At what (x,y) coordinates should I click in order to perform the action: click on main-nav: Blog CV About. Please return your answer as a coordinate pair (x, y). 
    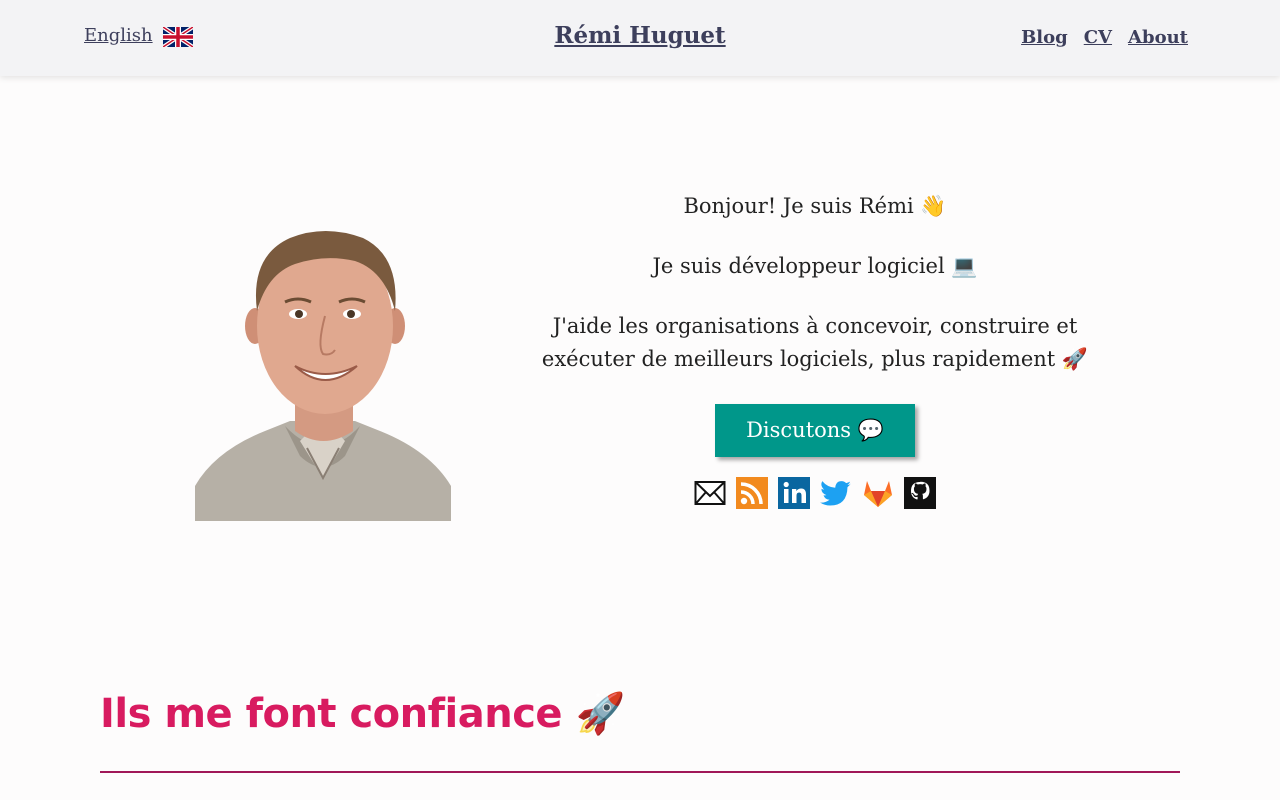
    Looking at the image, I should click on (1104, 37).